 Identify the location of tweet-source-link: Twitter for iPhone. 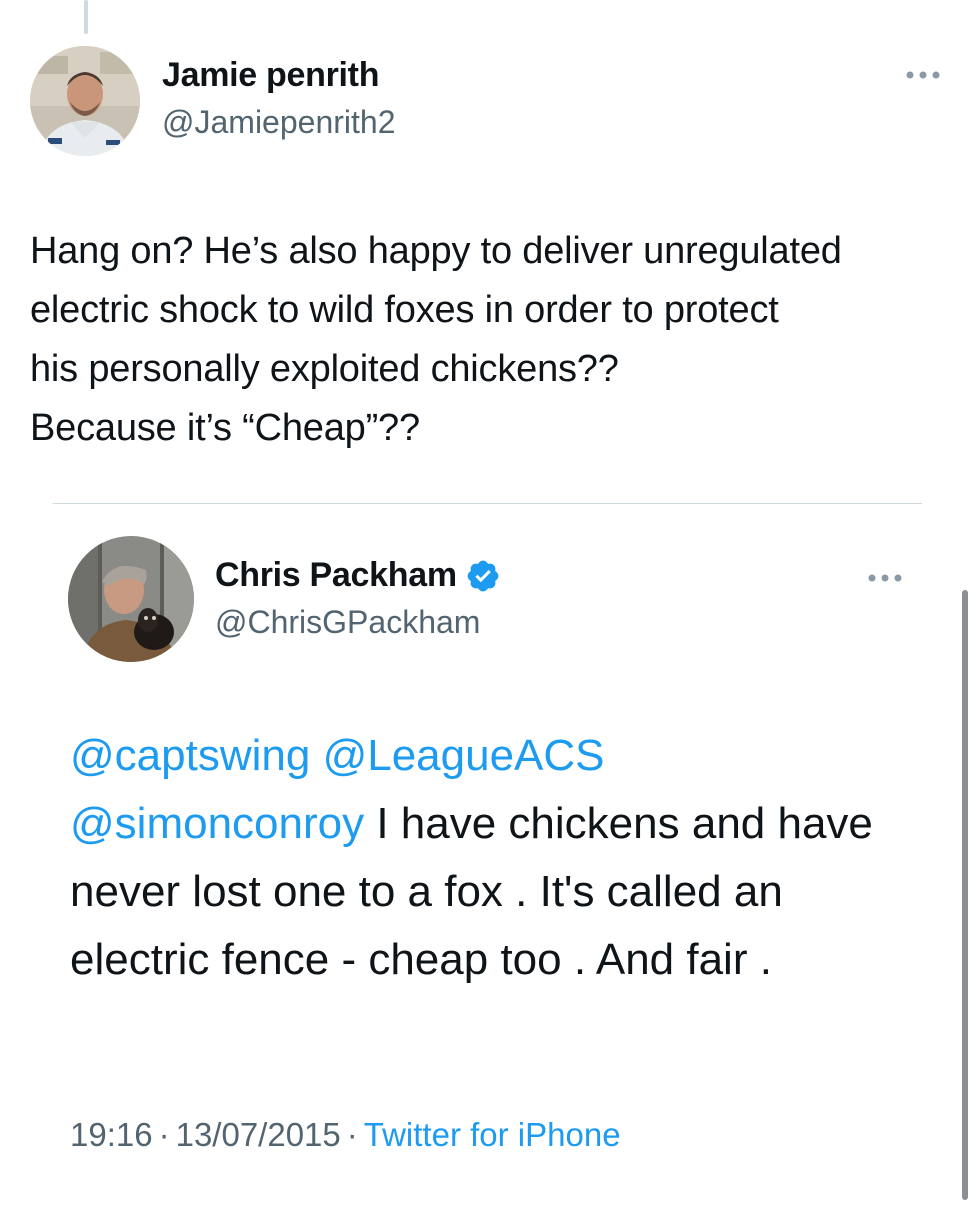
(492, 1134).